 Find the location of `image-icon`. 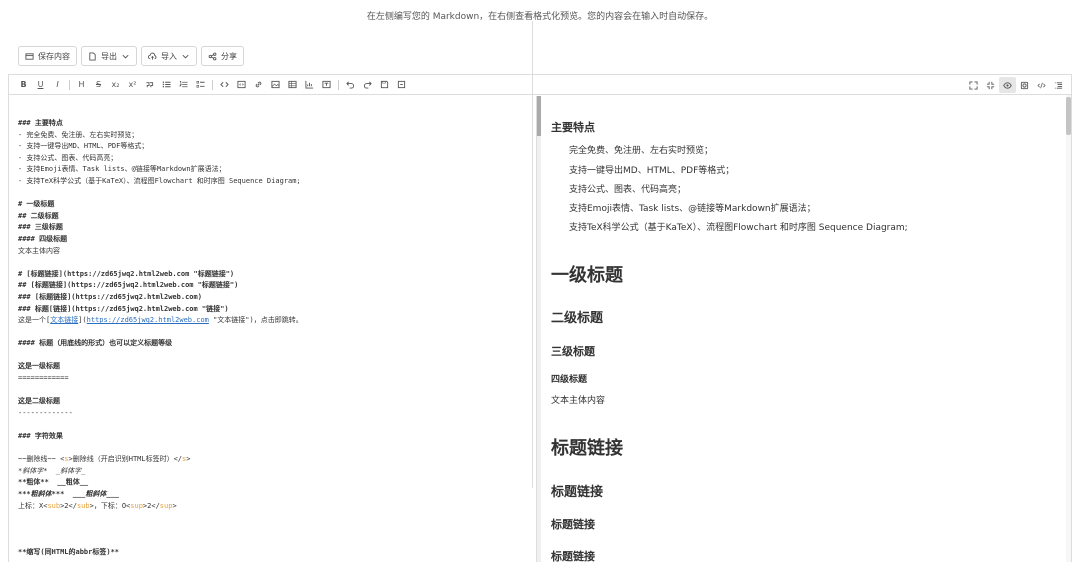

image-icon is located at coordinates (275, 84).